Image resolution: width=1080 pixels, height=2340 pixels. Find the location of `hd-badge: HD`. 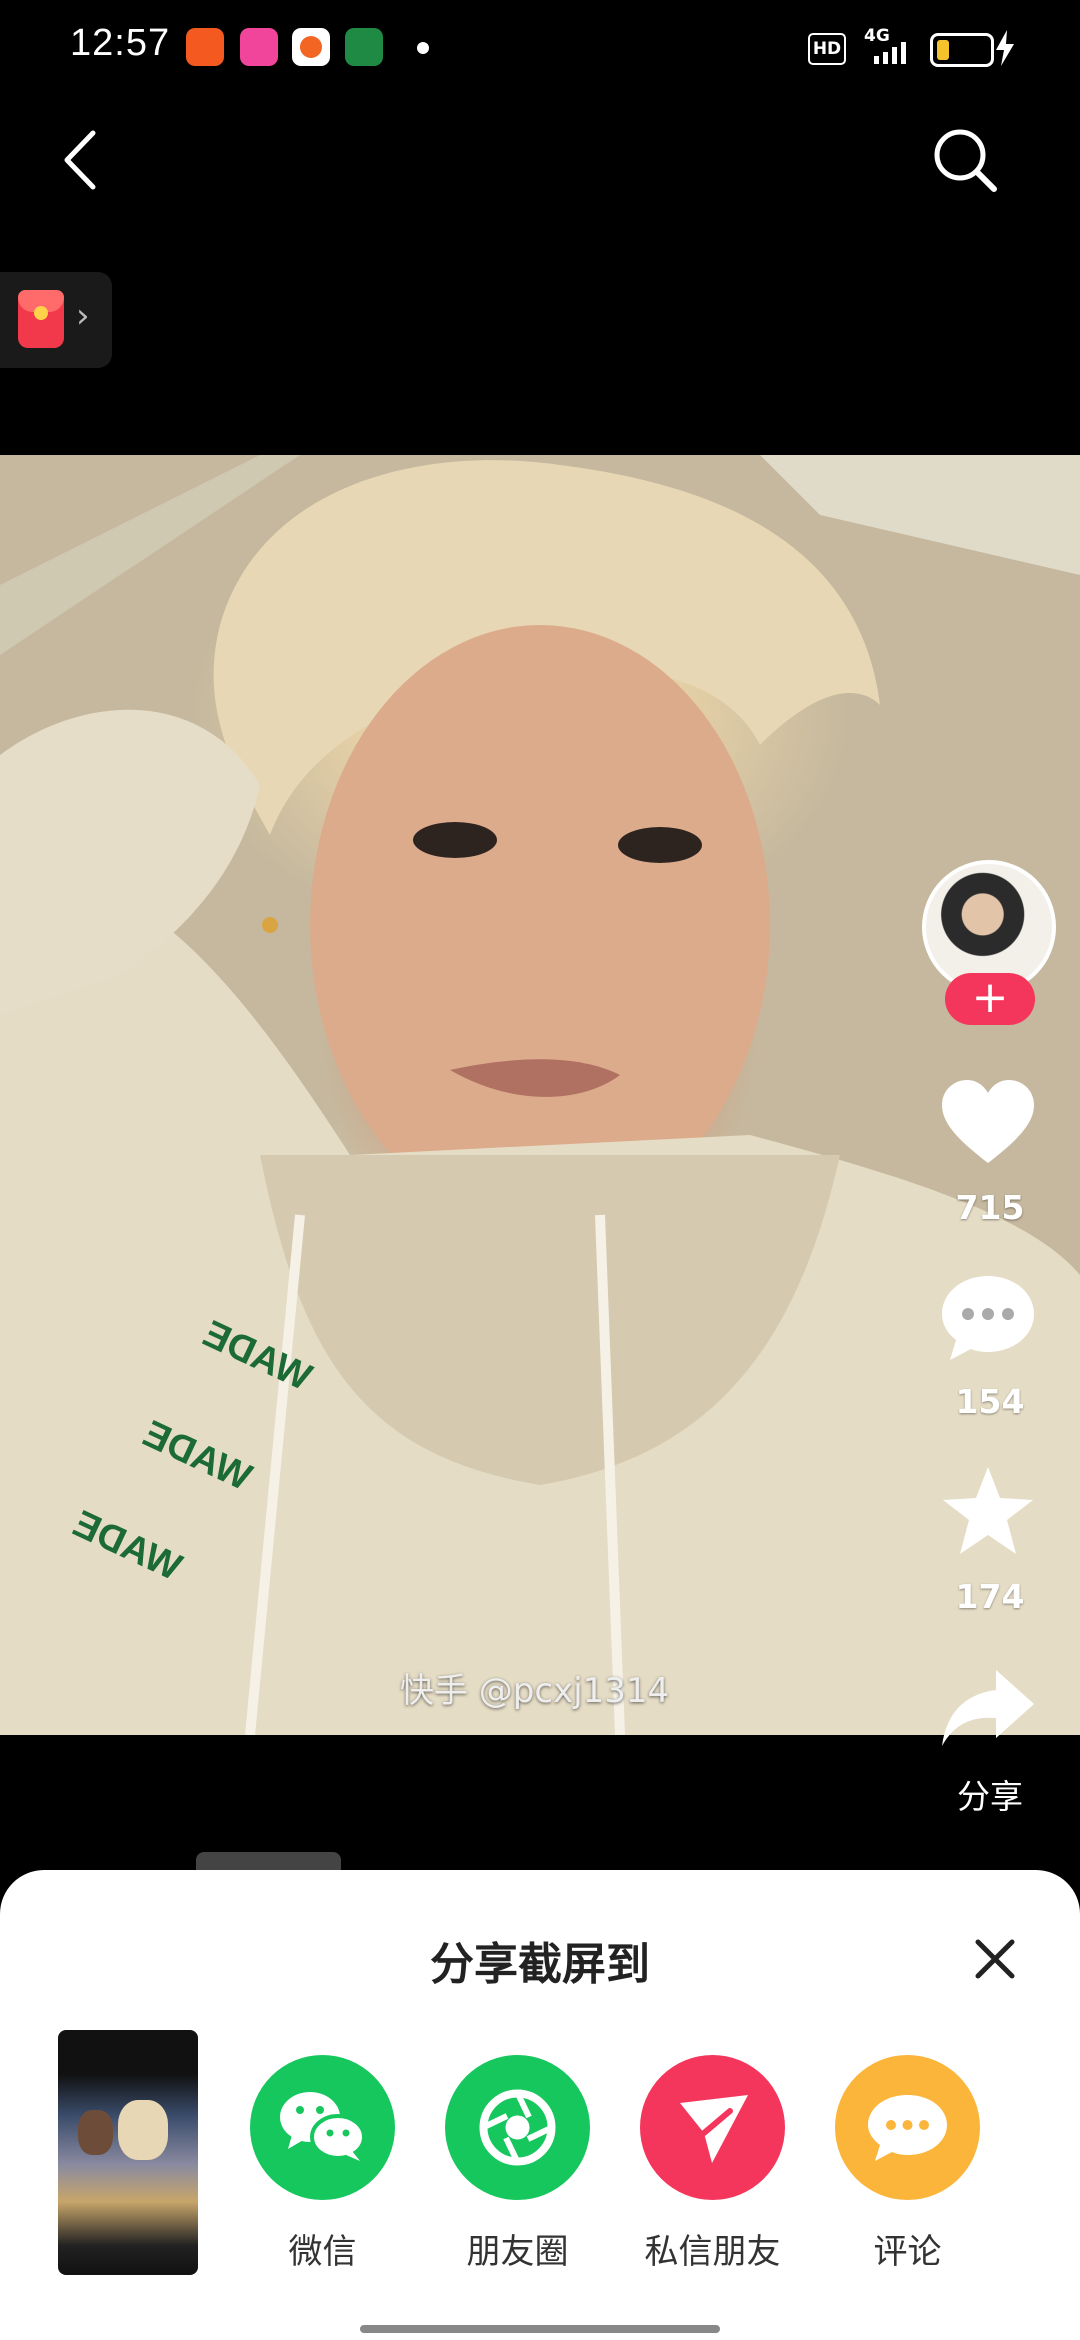

hd-badge: HD is located at coordinates (827, 49).